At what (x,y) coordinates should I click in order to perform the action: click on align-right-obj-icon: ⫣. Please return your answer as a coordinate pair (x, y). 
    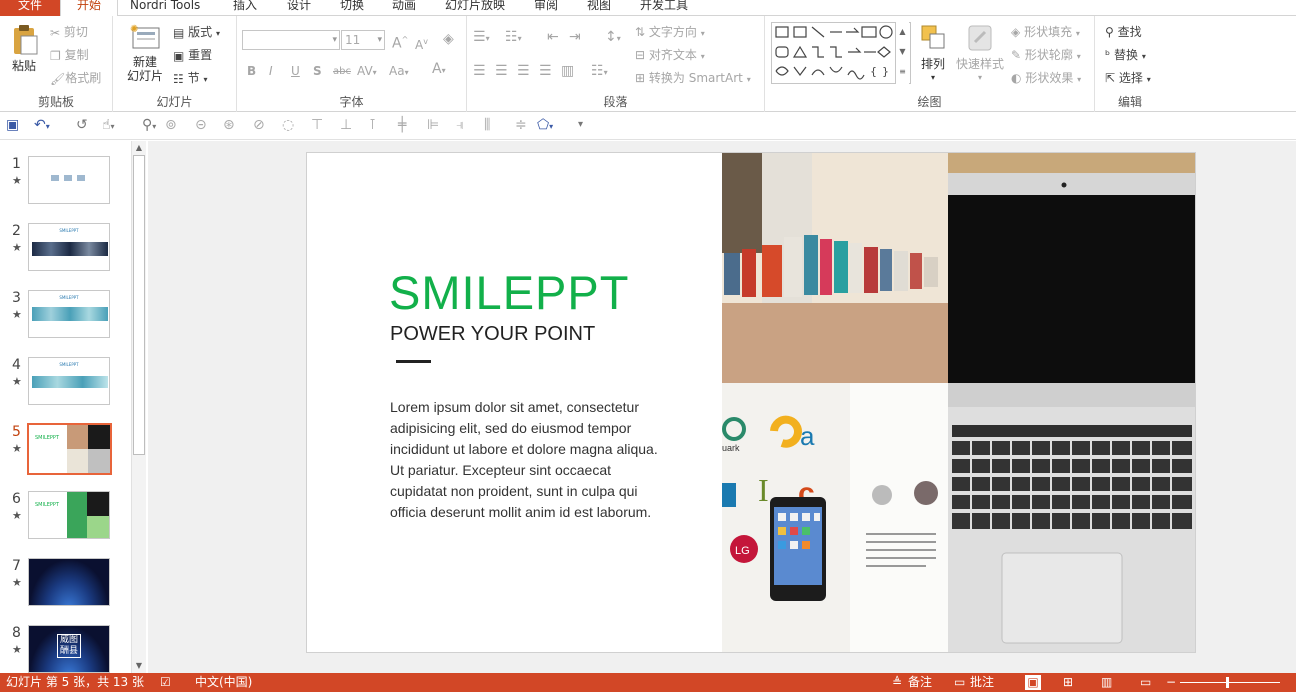
    Looking at the image, I should click on (460, 125).